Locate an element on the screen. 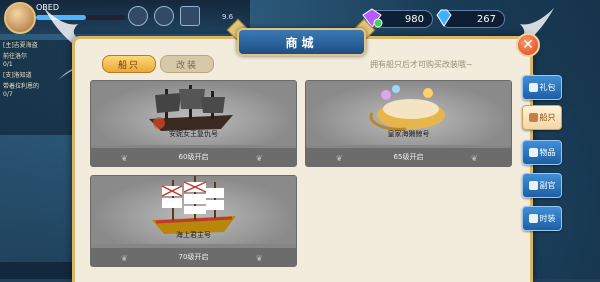 This screenshot has width=600, height=282. ship-queen-anne-icon is located at coordinates (191, 108).